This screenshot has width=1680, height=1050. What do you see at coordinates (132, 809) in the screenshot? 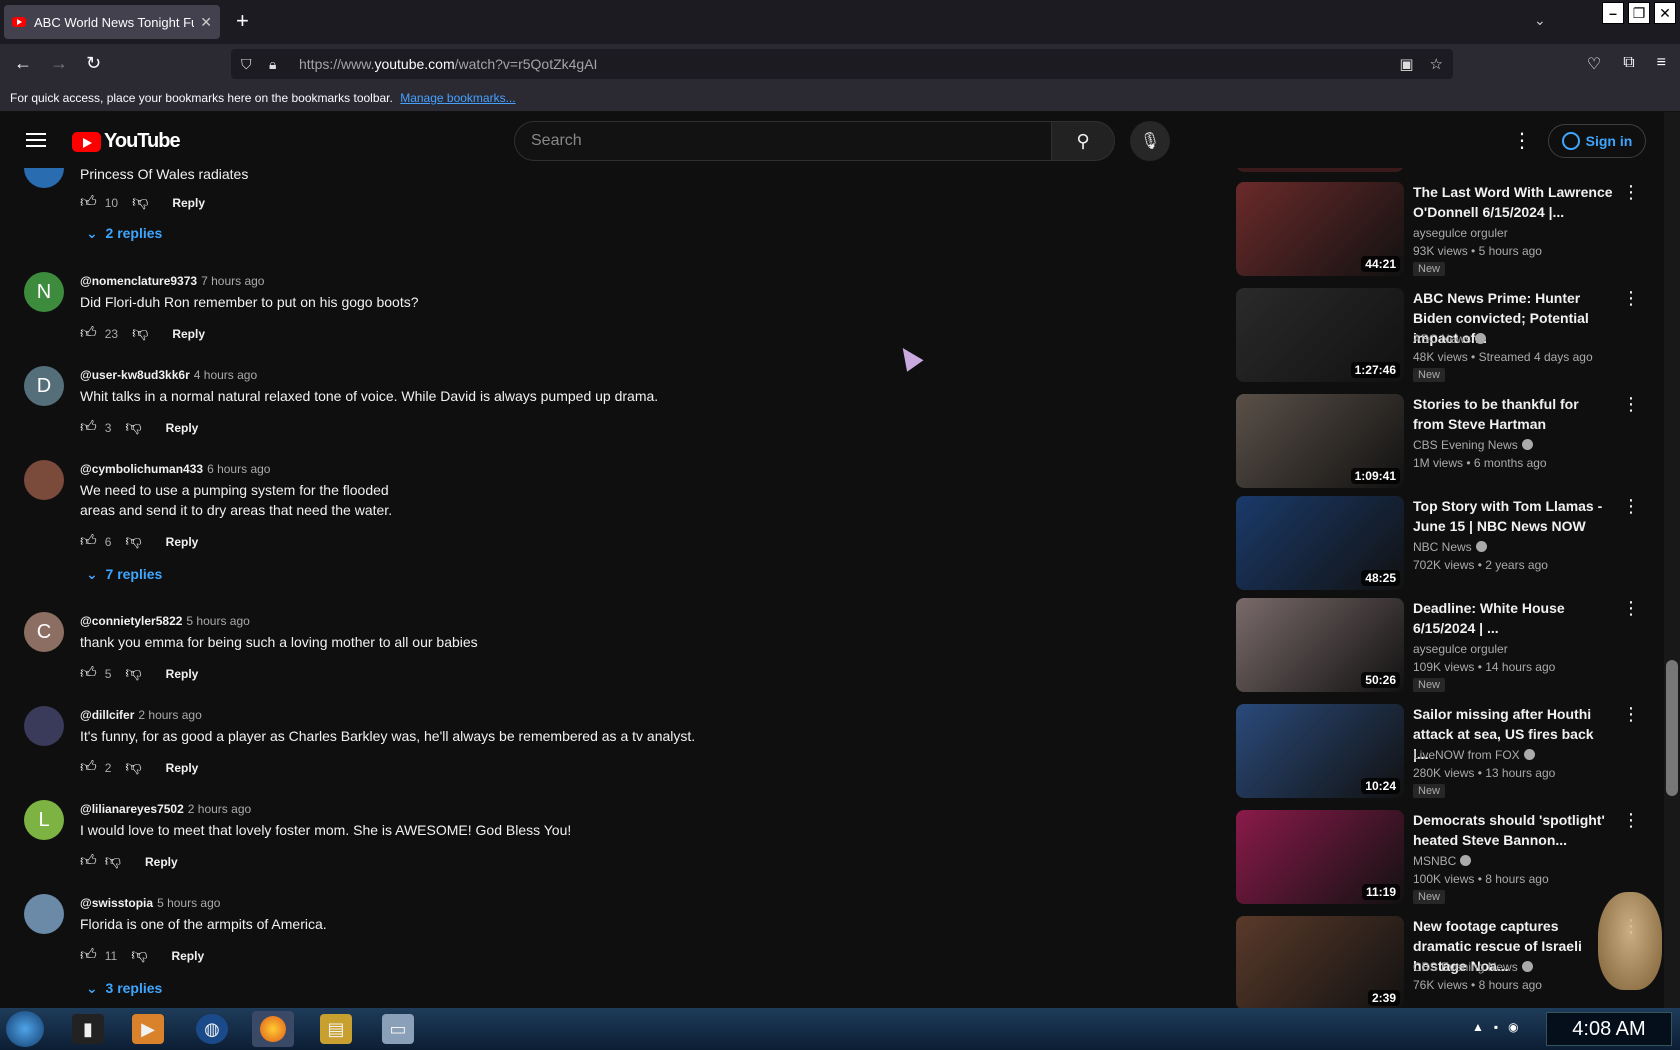
I see `comment-author: @lilianareyes7502` at bounding box center [132, 809].